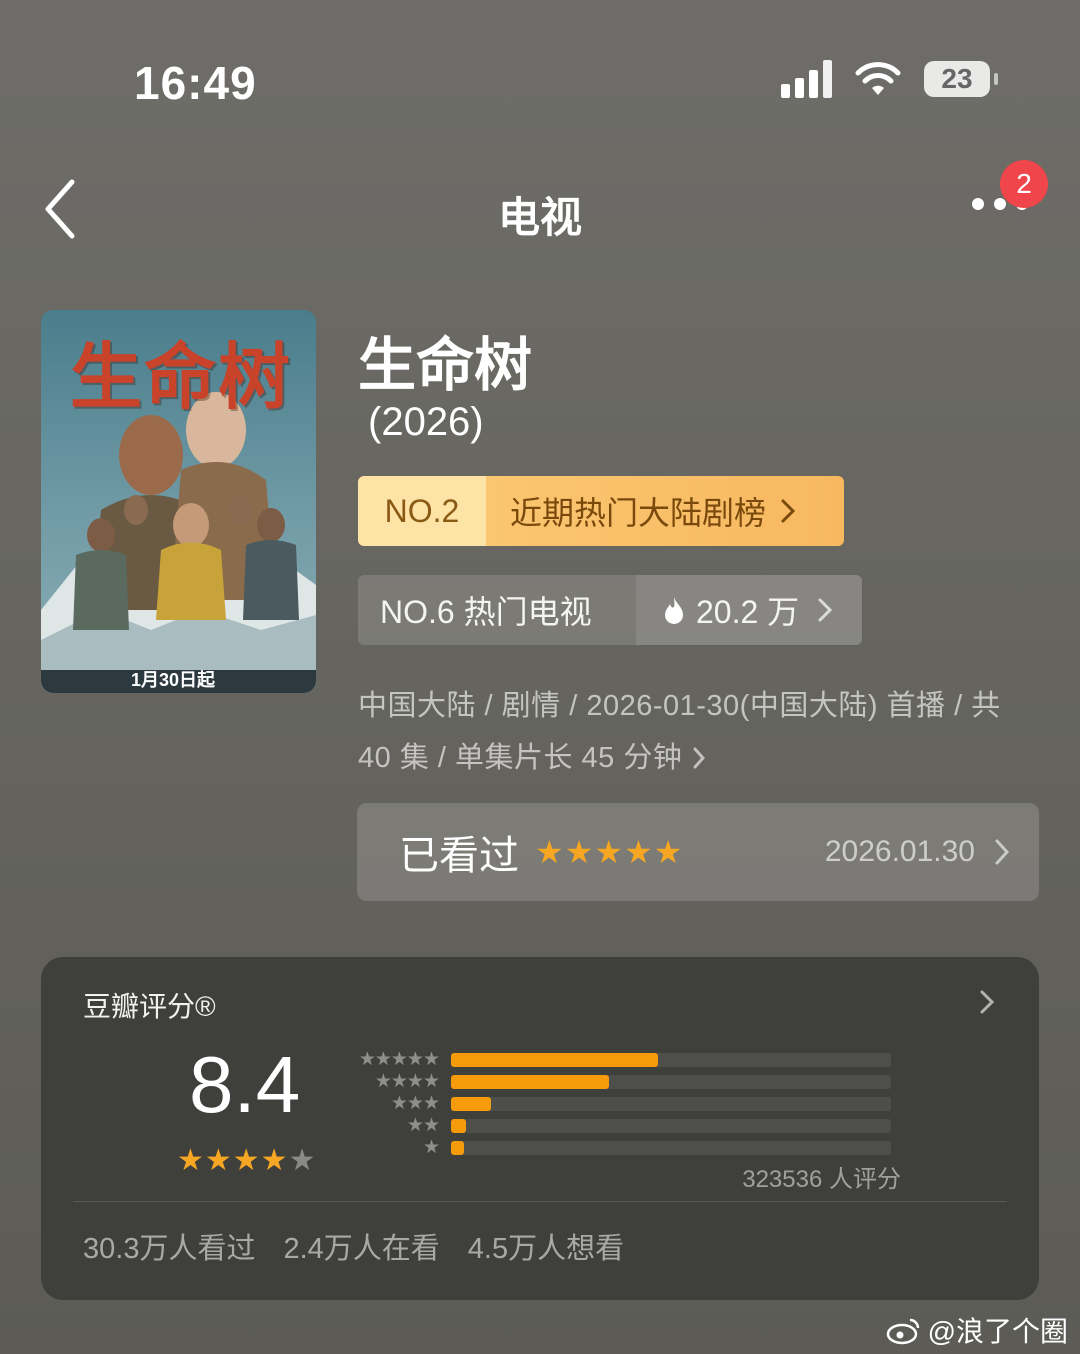 This screenshot has width=1080, height=1354. I want to click on distribution-row: ★★★, so click(616, 1104).